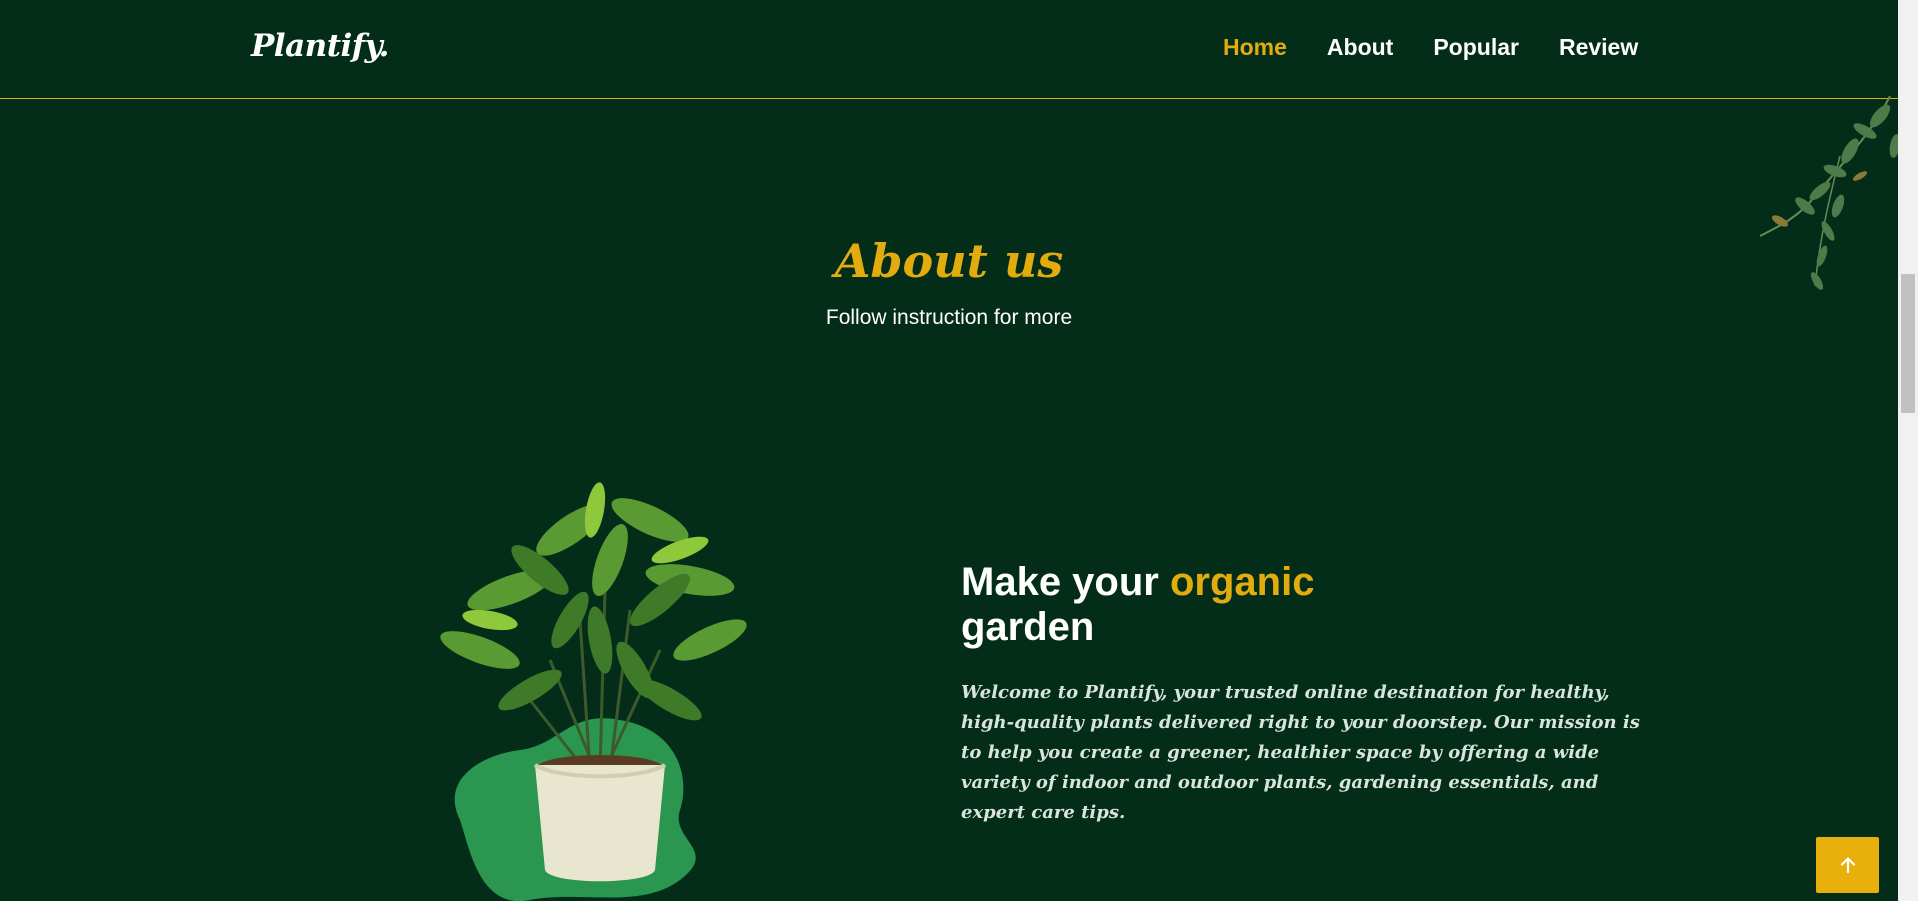 This screenshot has height=901, width=1918. What do you see at coordinates (1028, 627) in the screenshot?
I see `headline-part2: garden` at bounding box center [1028, 627].